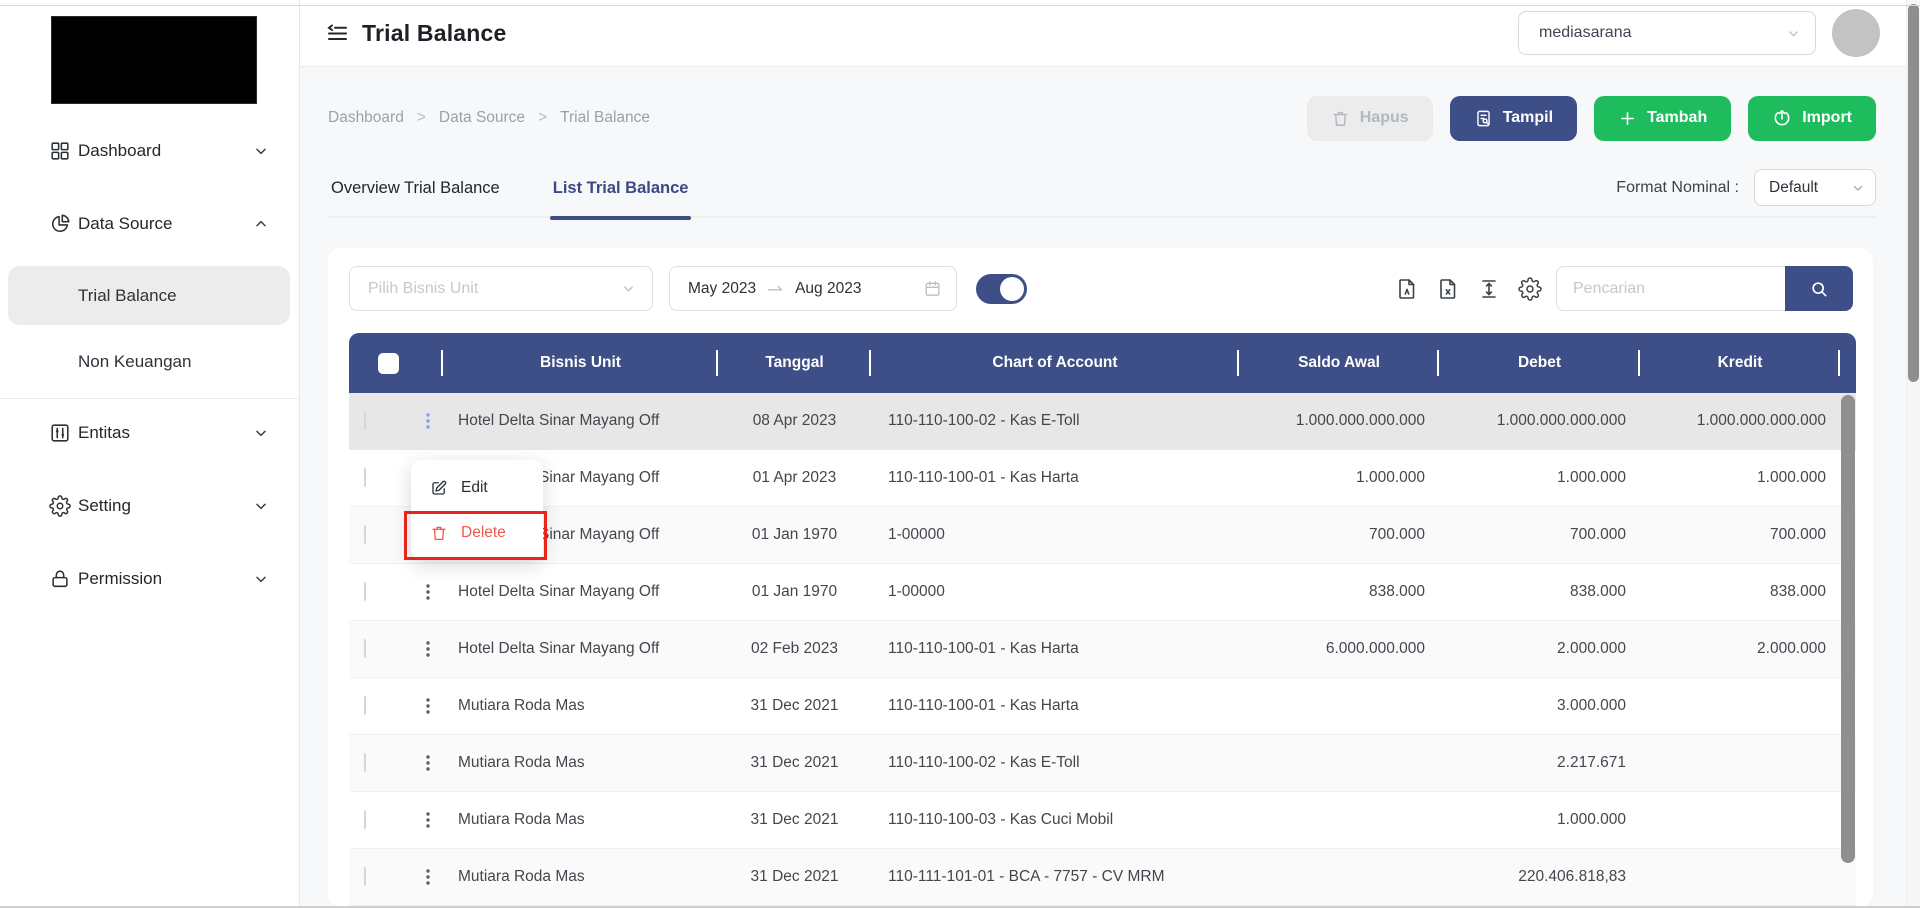 This screenshot has width=1920, height=908. What do you see at coordinates (1591, 705) in the screenshot?
I see `cell-debet: 3.000.000` at bounding box center [1591, 705].